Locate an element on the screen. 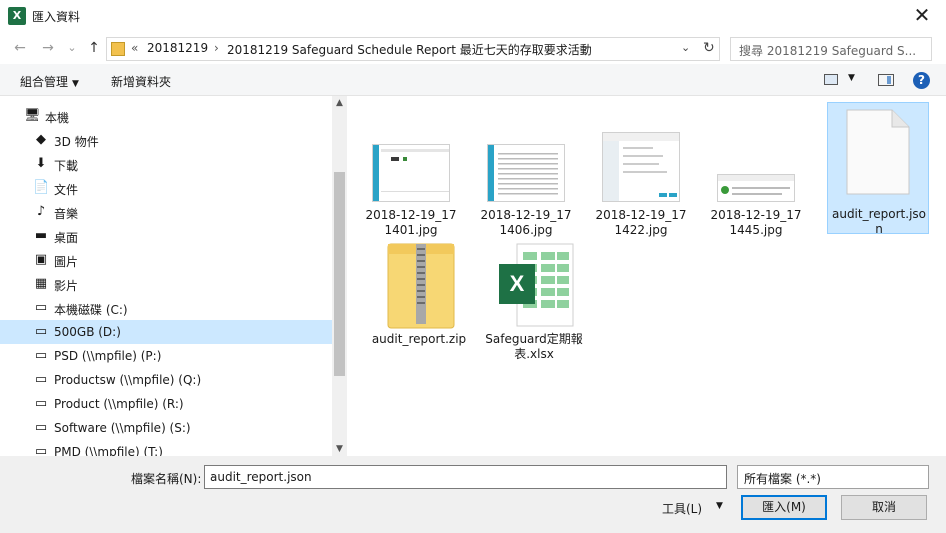 The height and width of the screenshot is (533, 946). cube-icon: ◆ is located at coordinates (41, 139).